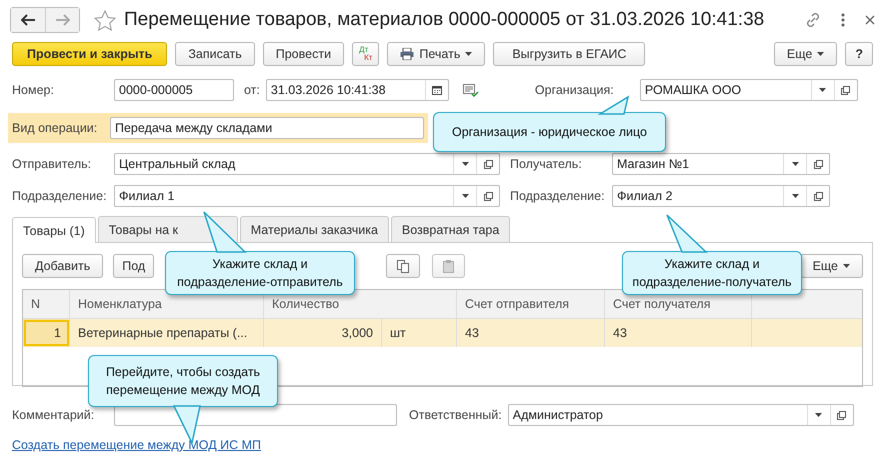 The width and height of the screenshot is (885, 476). Describe the element at coordinates (267, 128) in the screenshot. I see `input-field: Передача между складами` at that location.